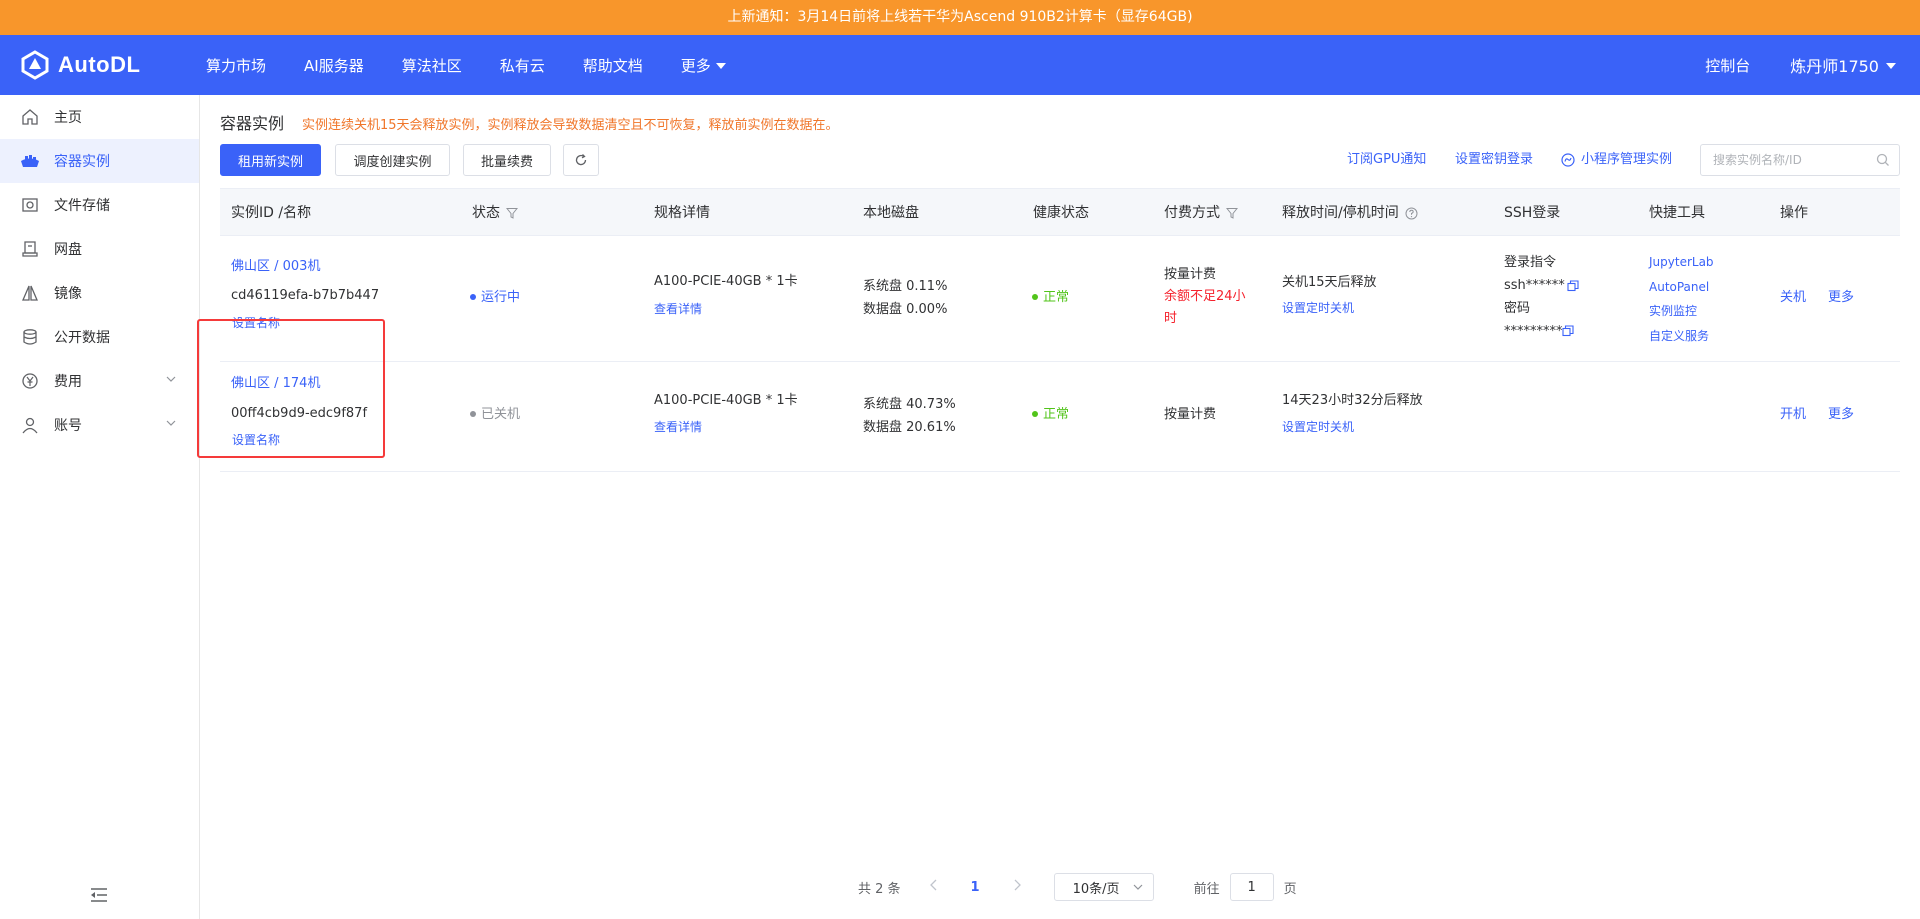  What do you see at coordinates (1793, 415) in the screenshot?
I see `power-on-button: 开机` at bounding box center [1793, 415].